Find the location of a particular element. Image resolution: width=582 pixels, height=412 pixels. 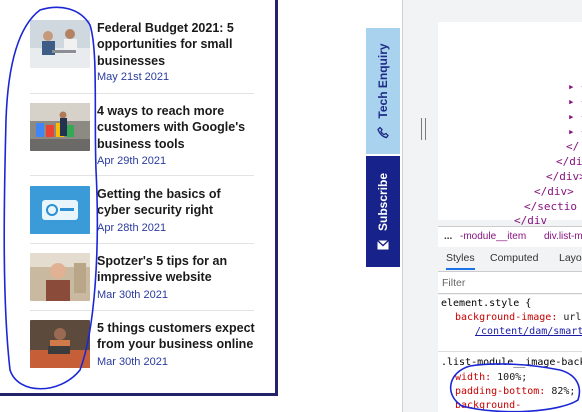

article-date: Apr 29th 2021 is located at coordinates (132, 161).